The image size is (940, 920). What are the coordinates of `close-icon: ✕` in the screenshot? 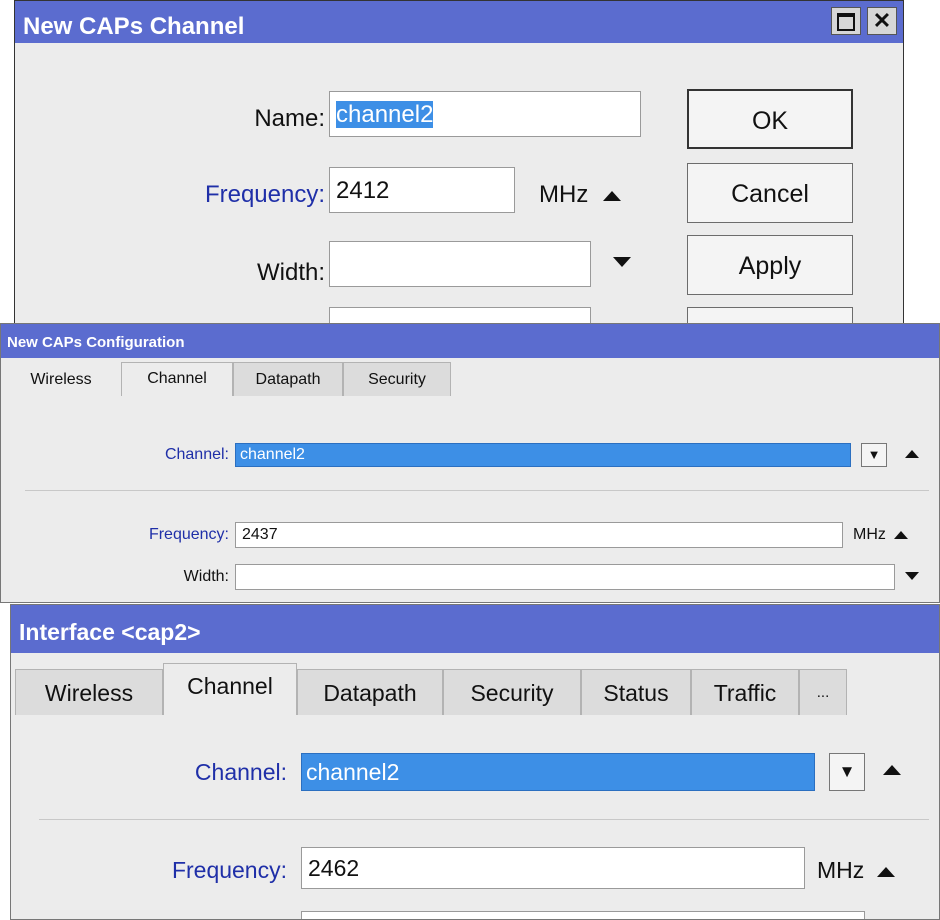 It's located at (882, 20).